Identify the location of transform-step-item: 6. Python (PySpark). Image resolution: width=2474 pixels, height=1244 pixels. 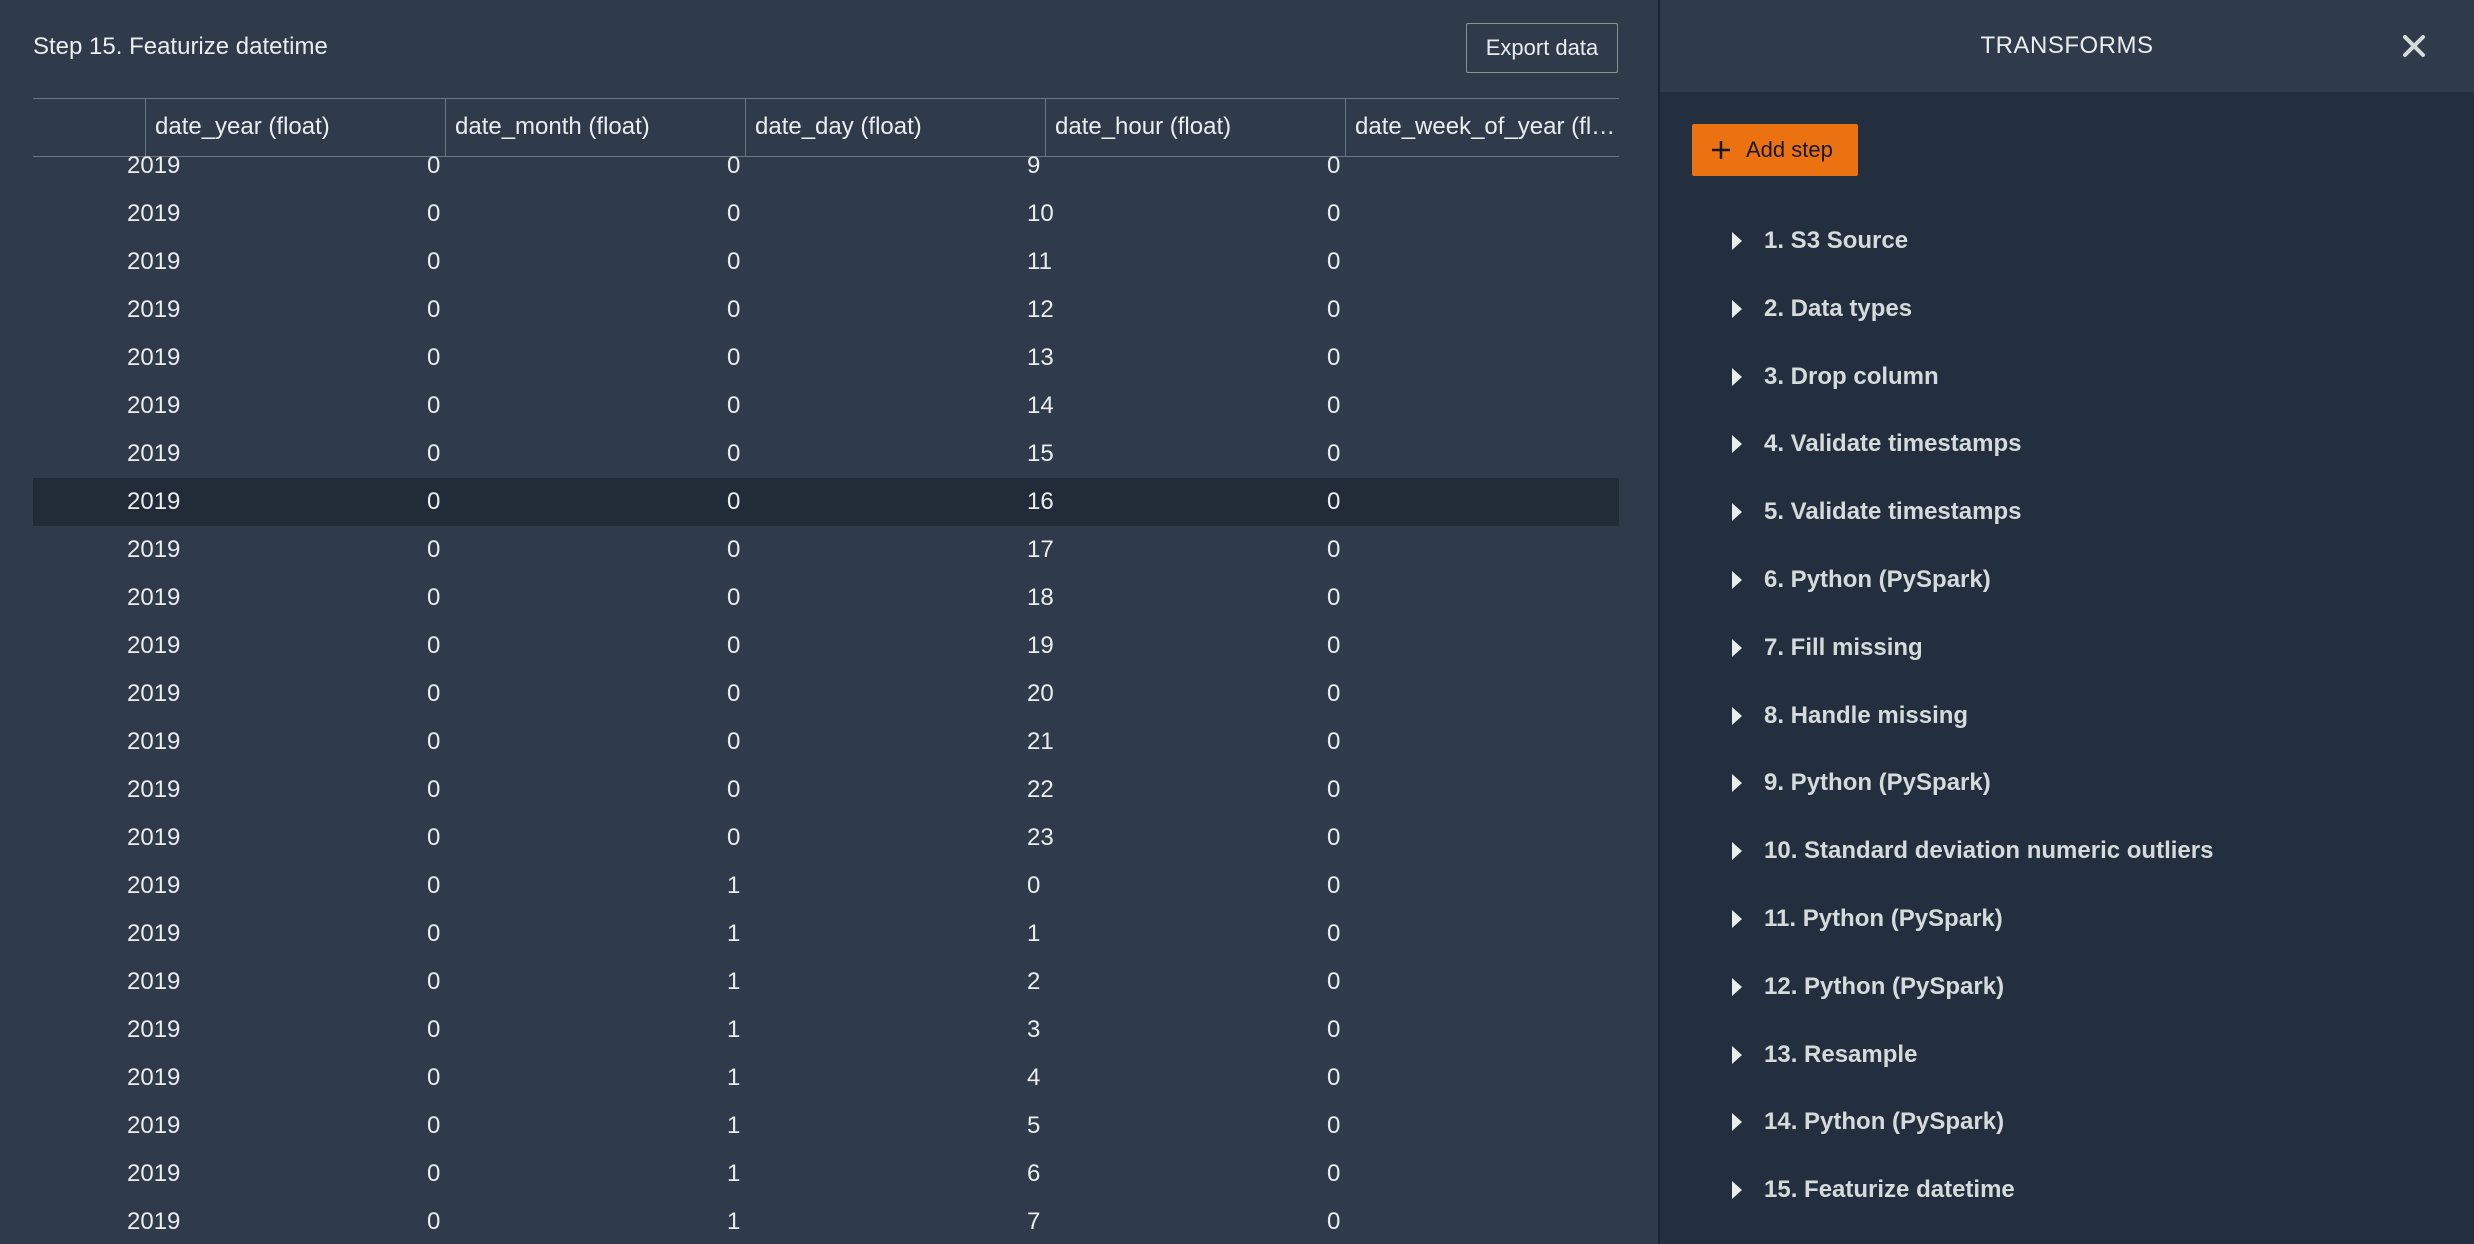
(2092, 580).